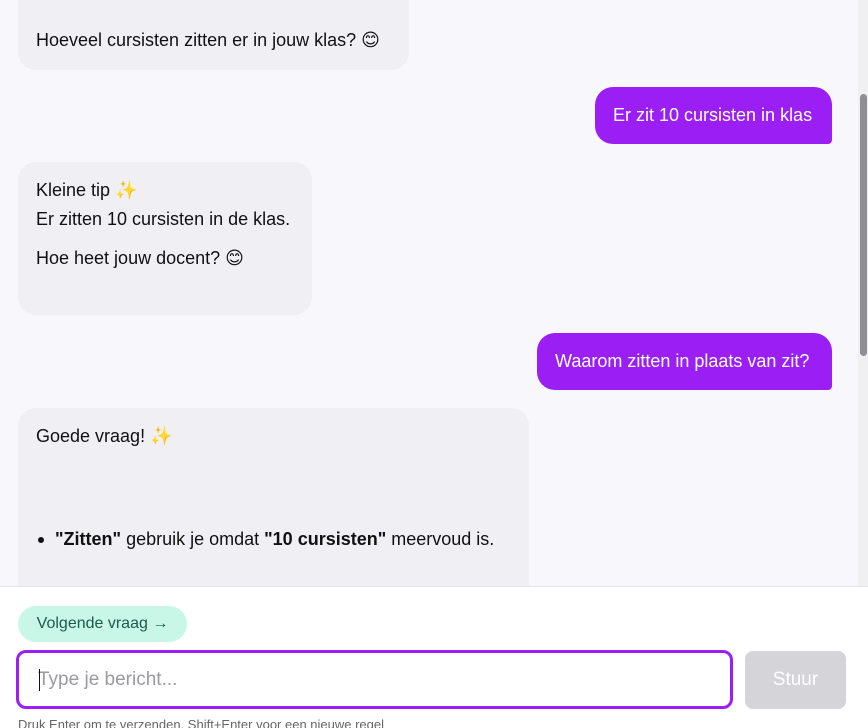  Describe the element at coordinates (325, 539) in the screenshot. I see `bold-term: "10 cursisten"` at that location.